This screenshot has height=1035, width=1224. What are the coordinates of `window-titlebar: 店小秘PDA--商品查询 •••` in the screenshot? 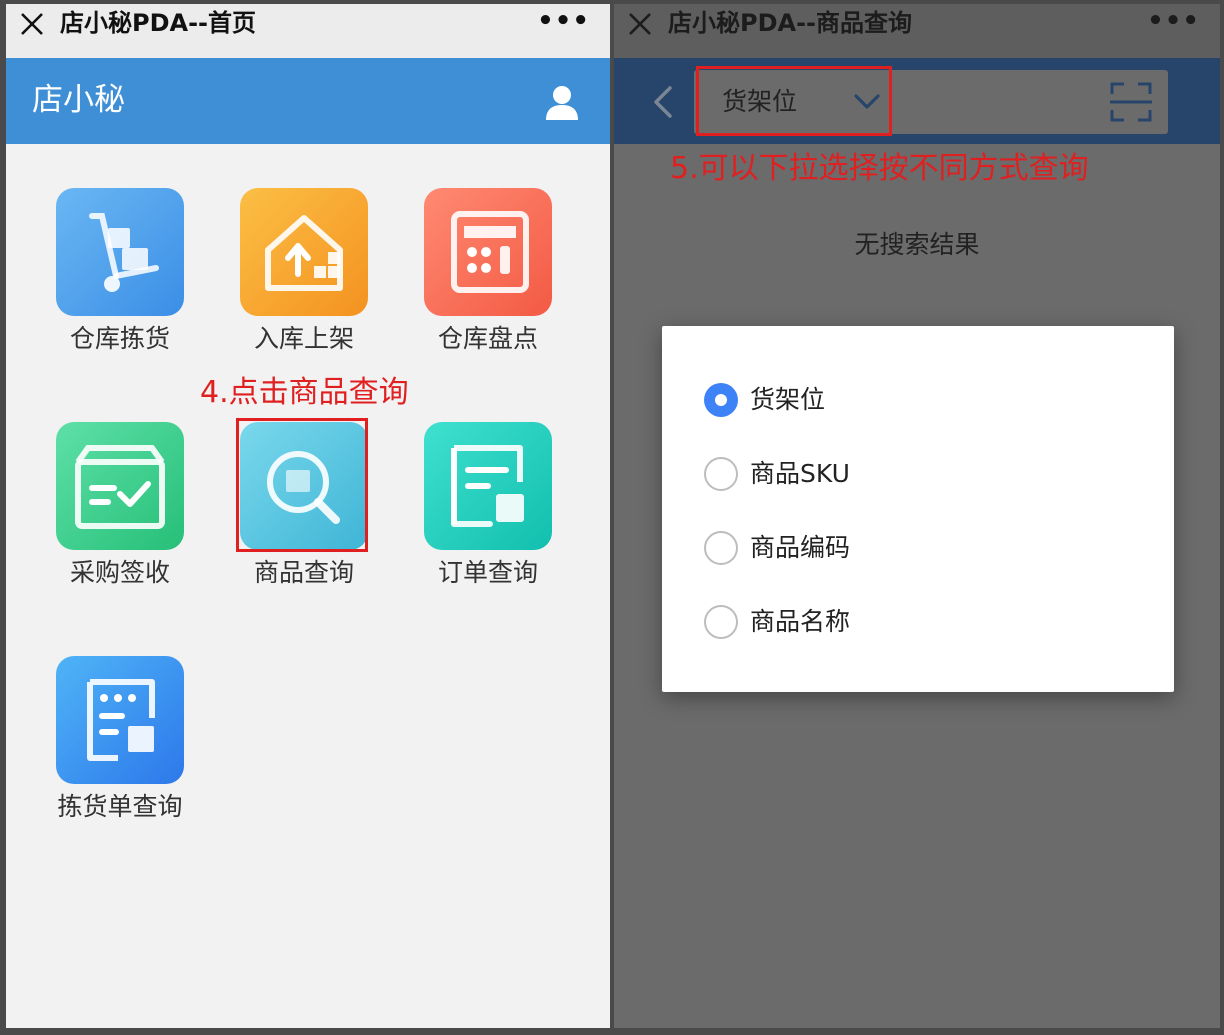 It's located at (917, 31).